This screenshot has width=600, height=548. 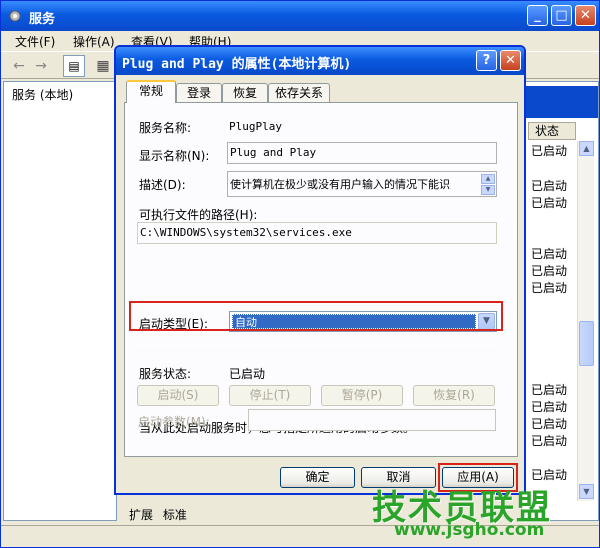 I want to click on scroll-thumb, so click(x=586, y=343).